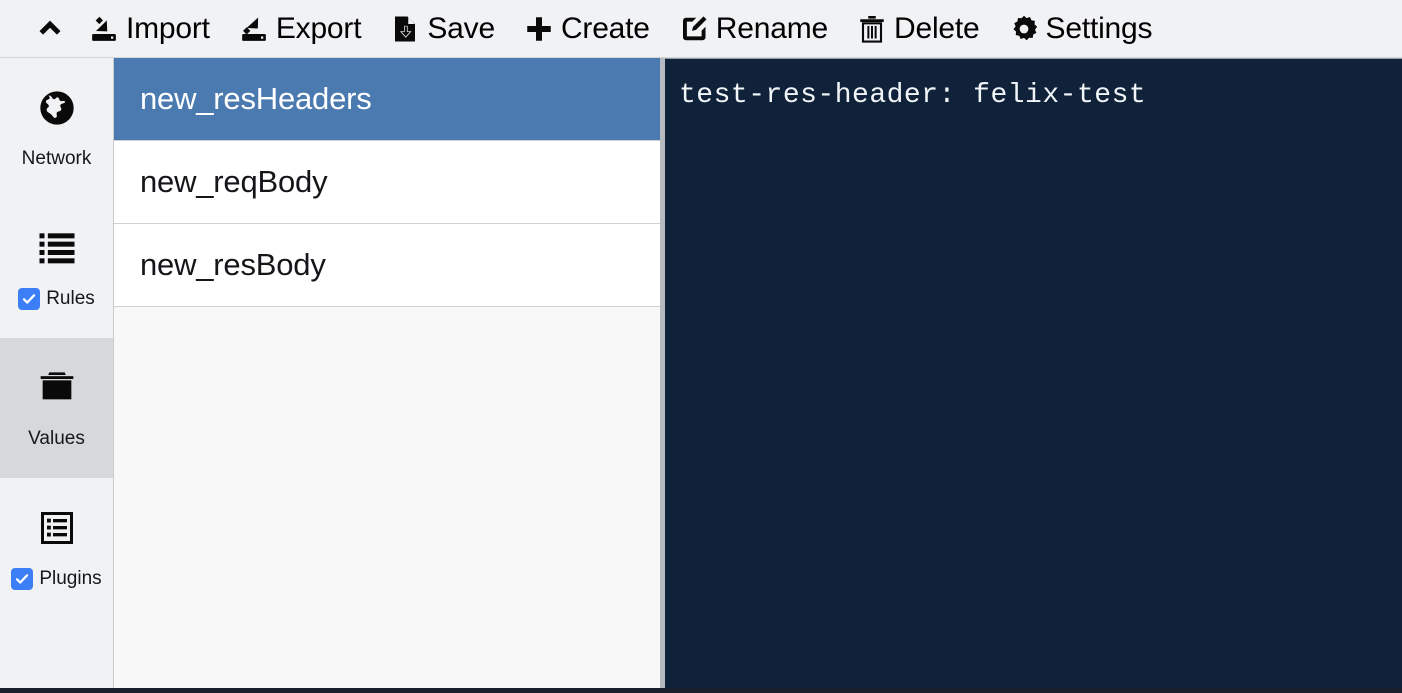 Image resolution: width=1402 pixels, height=693 pixels. I want to click on editor-line: test-res-header: felix-test, so click(913, 95).